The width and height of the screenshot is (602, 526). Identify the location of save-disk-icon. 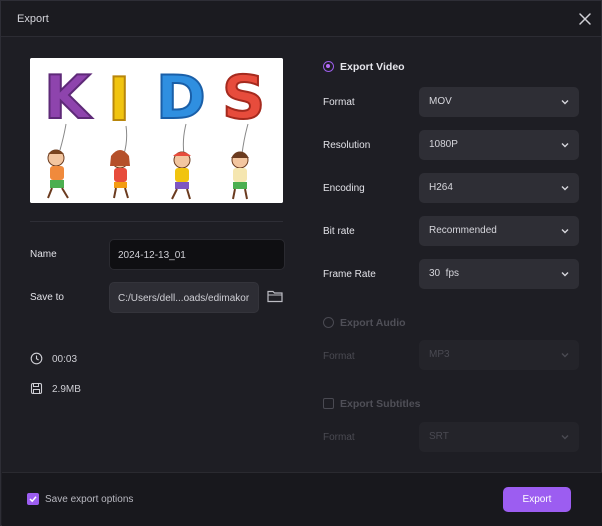
(36, 388).